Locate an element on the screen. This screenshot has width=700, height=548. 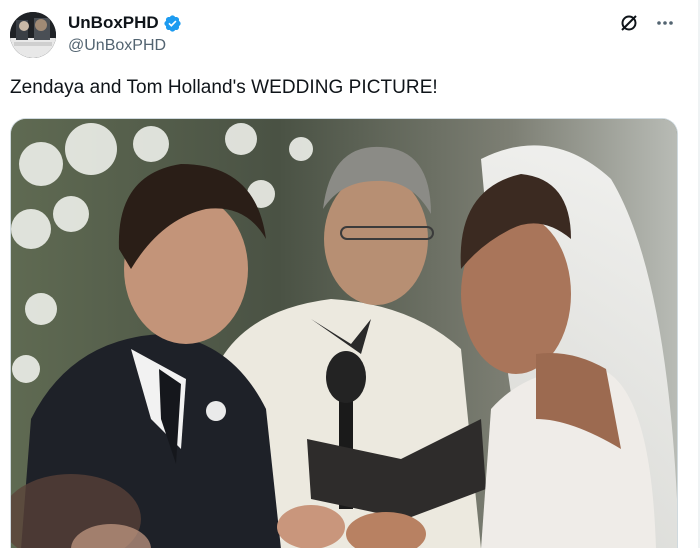
more-horizontal-icon is located at coordinates (665, 23).